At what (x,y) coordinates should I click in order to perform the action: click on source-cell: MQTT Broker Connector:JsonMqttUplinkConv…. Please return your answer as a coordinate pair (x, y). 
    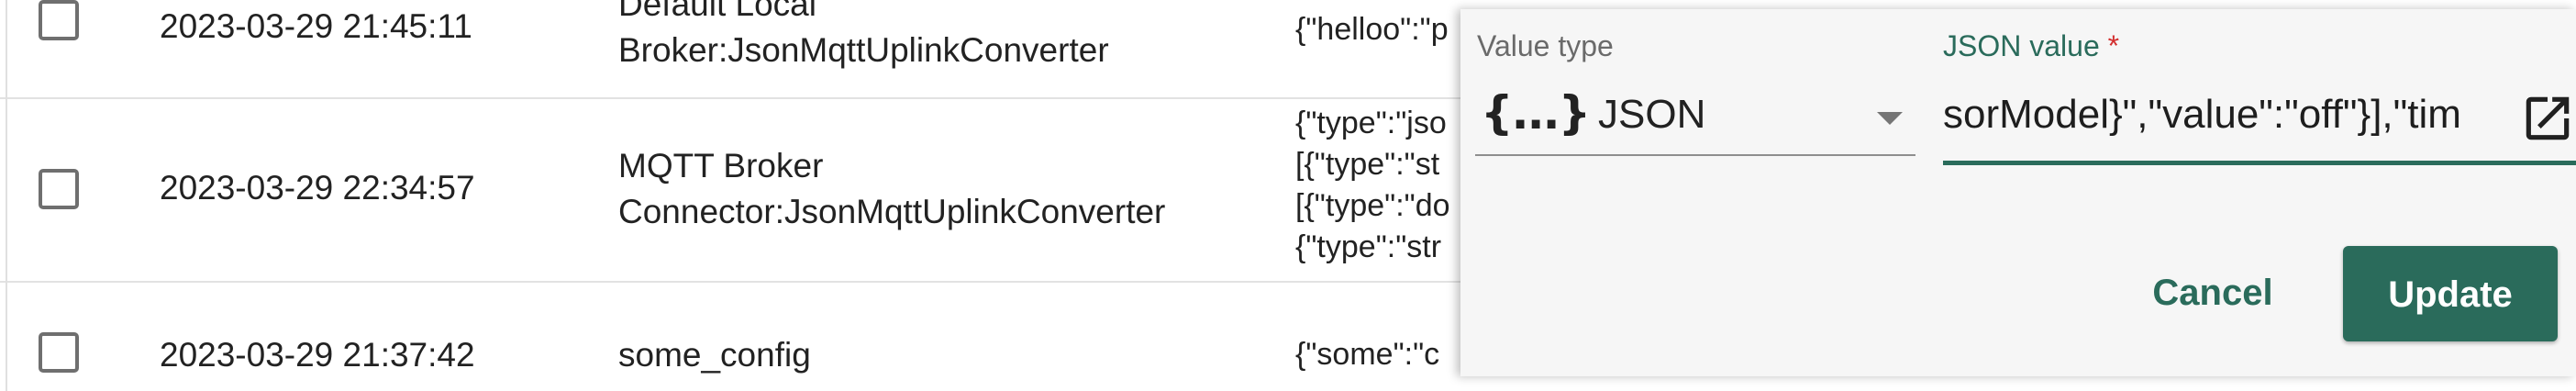
    Looking at the image, I should click on (891, 189).